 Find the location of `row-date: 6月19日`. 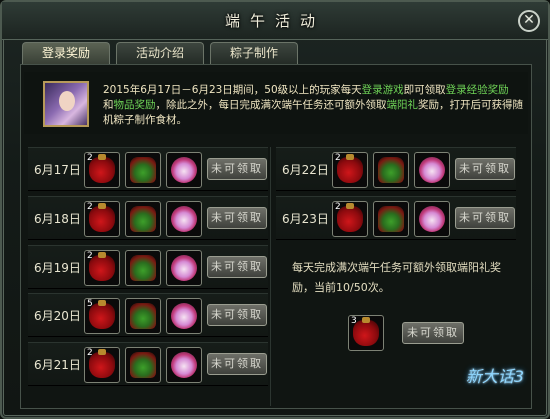

row-date: 6月19日 is located at coordinates (57, 268).